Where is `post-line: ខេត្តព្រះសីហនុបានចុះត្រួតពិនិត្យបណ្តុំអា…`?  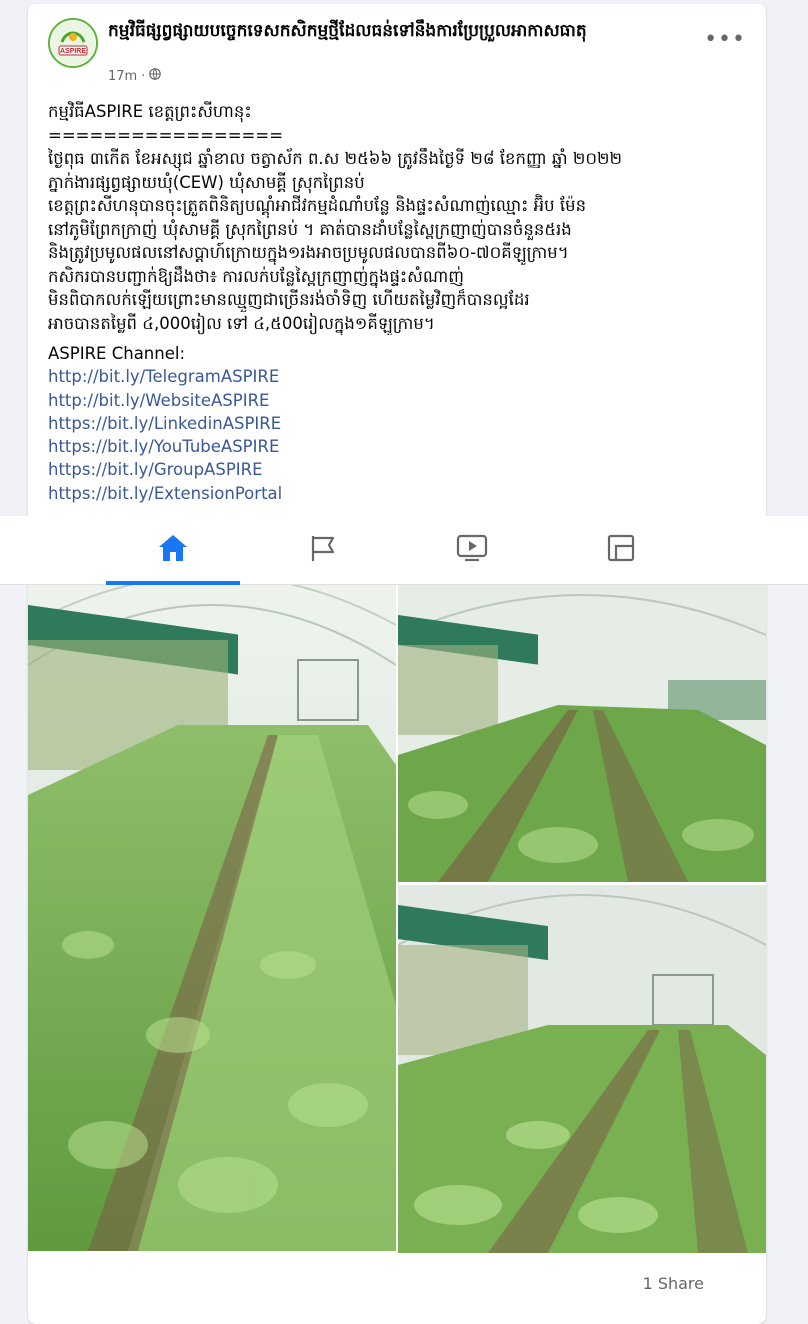
post-line: ខេត្តព្រះសីហនុបានចុះត្រួតពិនិត្យបណ្តុំអា… is located at coordinates (317, 205).